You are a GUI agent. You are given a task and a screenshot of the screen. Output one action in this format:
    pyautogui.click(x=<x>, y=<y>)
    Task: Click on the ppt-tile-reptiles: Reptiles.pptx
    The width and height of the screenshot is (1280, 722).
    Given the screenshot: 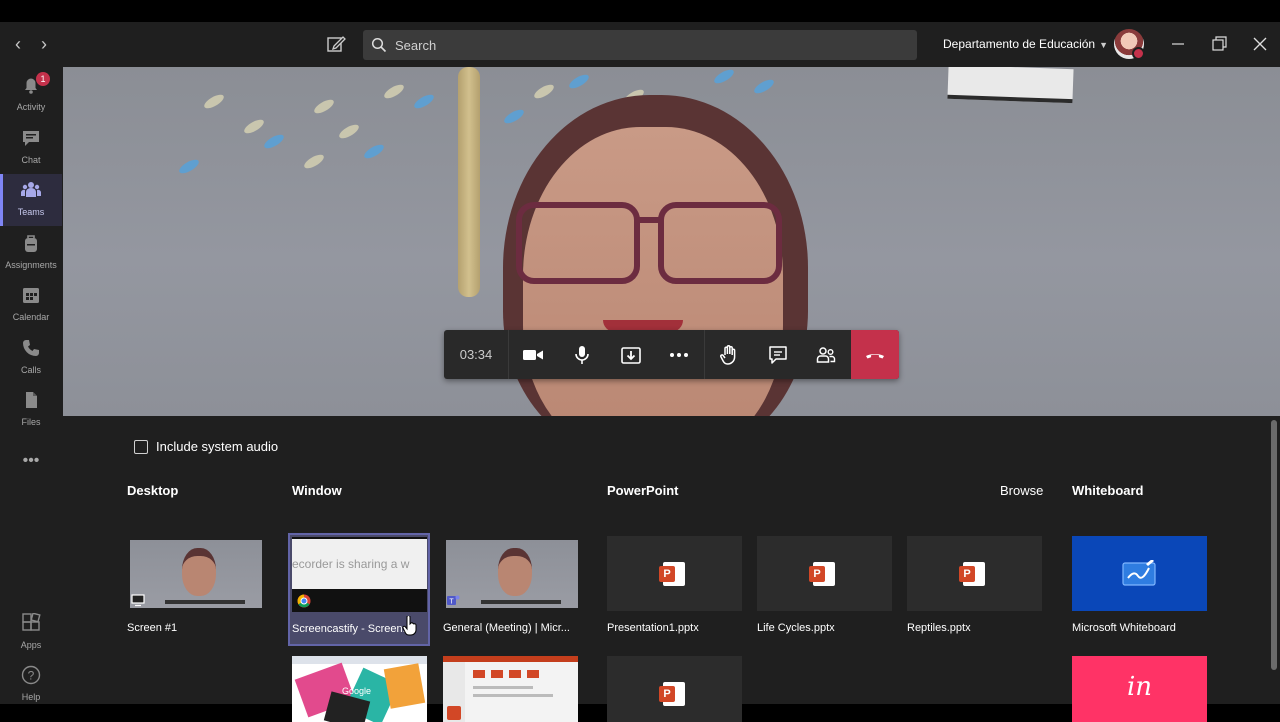 What is the action you would take?
    pyautogui.click(x=974, y=585)
    